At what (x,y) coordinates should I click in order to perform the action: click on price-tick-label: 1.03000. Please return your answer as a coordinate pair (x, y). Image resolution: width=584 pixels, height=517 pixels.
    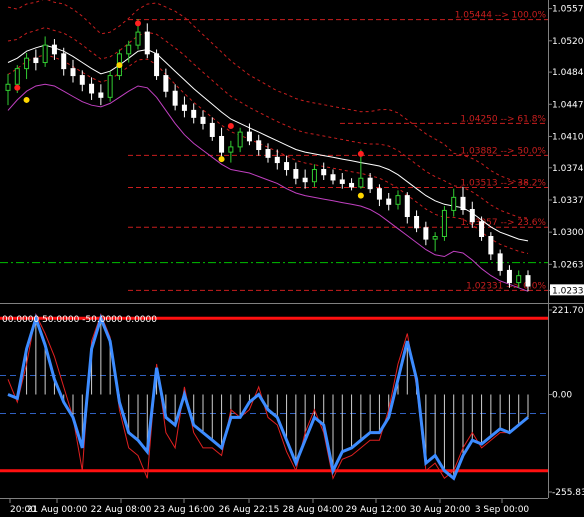
    Looking at the image, I should click on (568, 233).